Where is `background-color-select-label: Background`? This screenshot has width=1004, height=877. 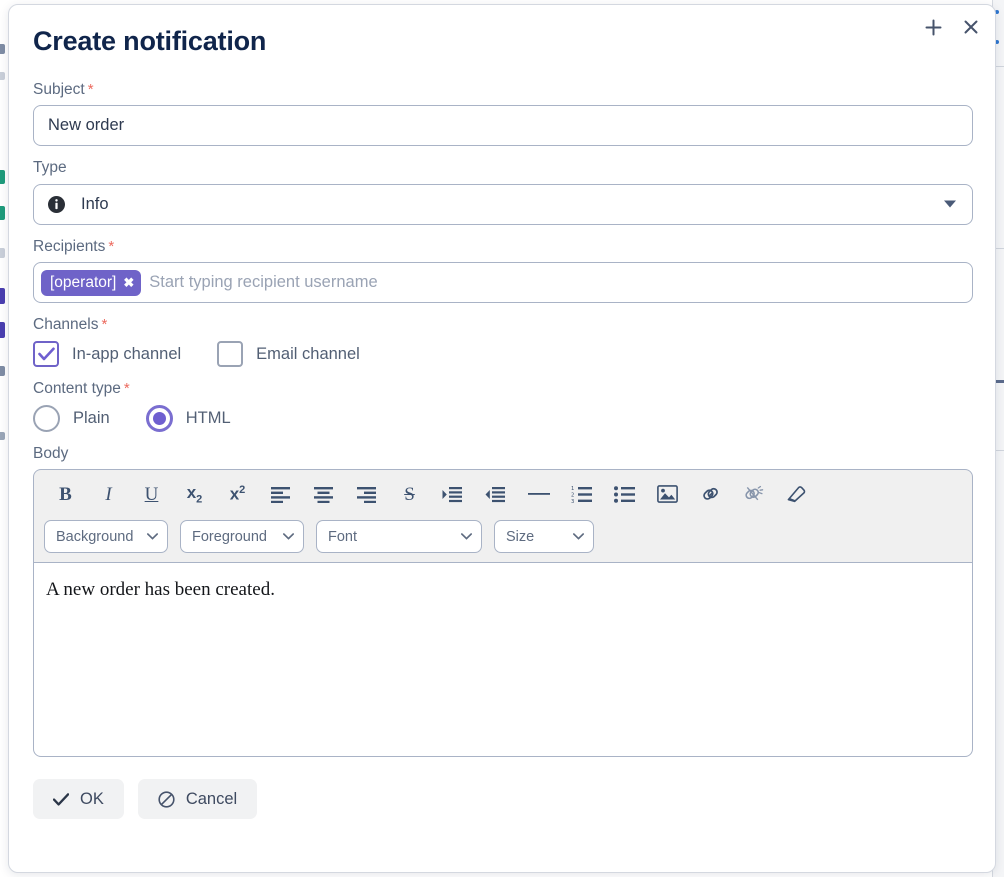 background-color-select-label: Background is located at coordinates (95, 536).